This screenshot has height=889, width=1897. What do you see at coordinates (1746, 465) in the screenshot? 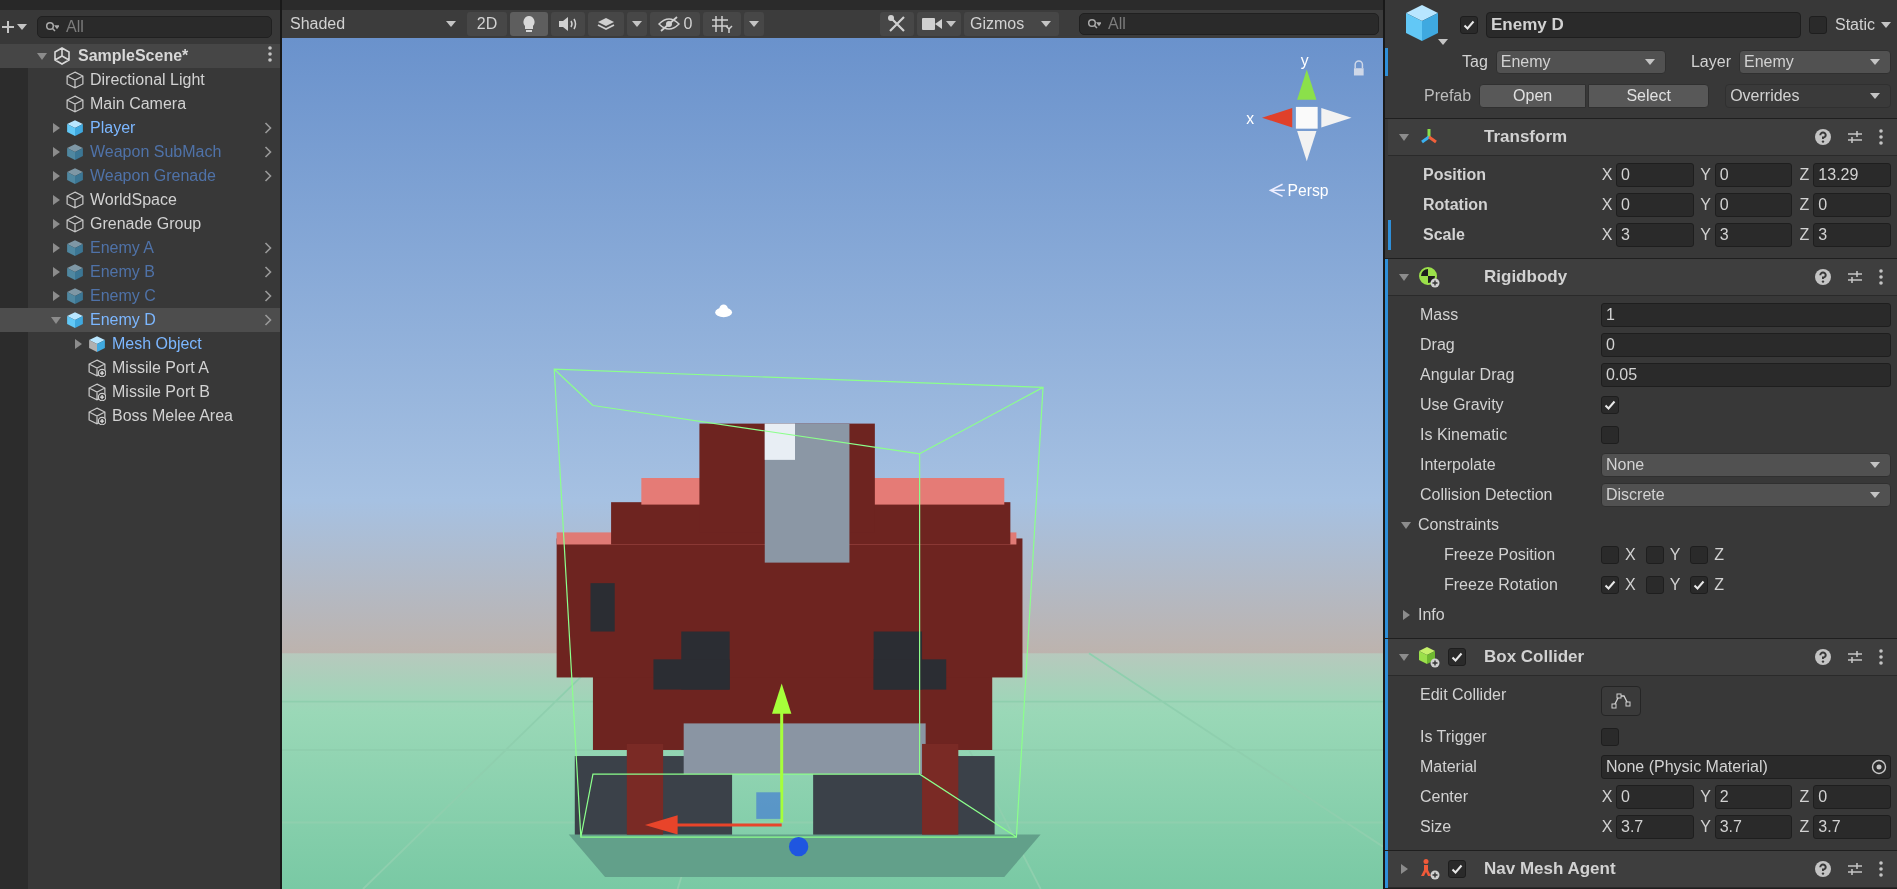
I see `dropdown: None` at bounding box center [1746, 465].